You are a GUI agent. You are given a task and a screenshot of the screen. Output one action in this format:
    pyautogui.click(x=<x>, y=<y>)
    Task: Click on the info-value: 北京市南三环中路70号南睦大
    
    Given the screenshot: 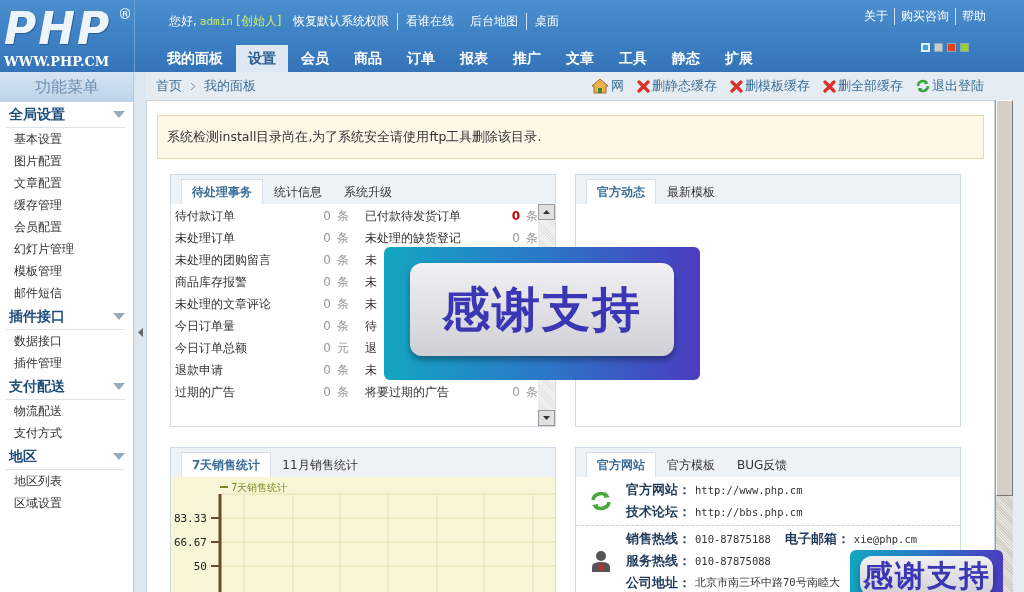 What is the action you would take?
    pyautogui.click(x=767, y=583)
    